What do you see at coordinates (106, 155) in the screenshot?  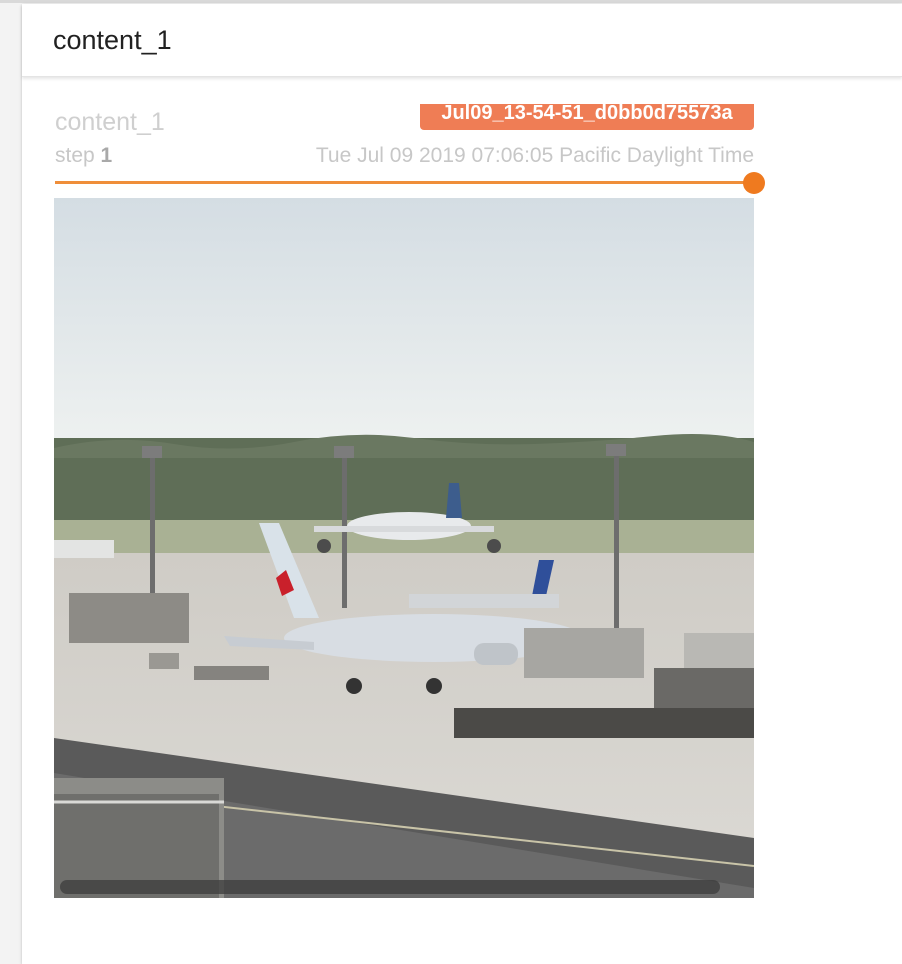 I see `step-value: 1` at bounding box center [106, 155].